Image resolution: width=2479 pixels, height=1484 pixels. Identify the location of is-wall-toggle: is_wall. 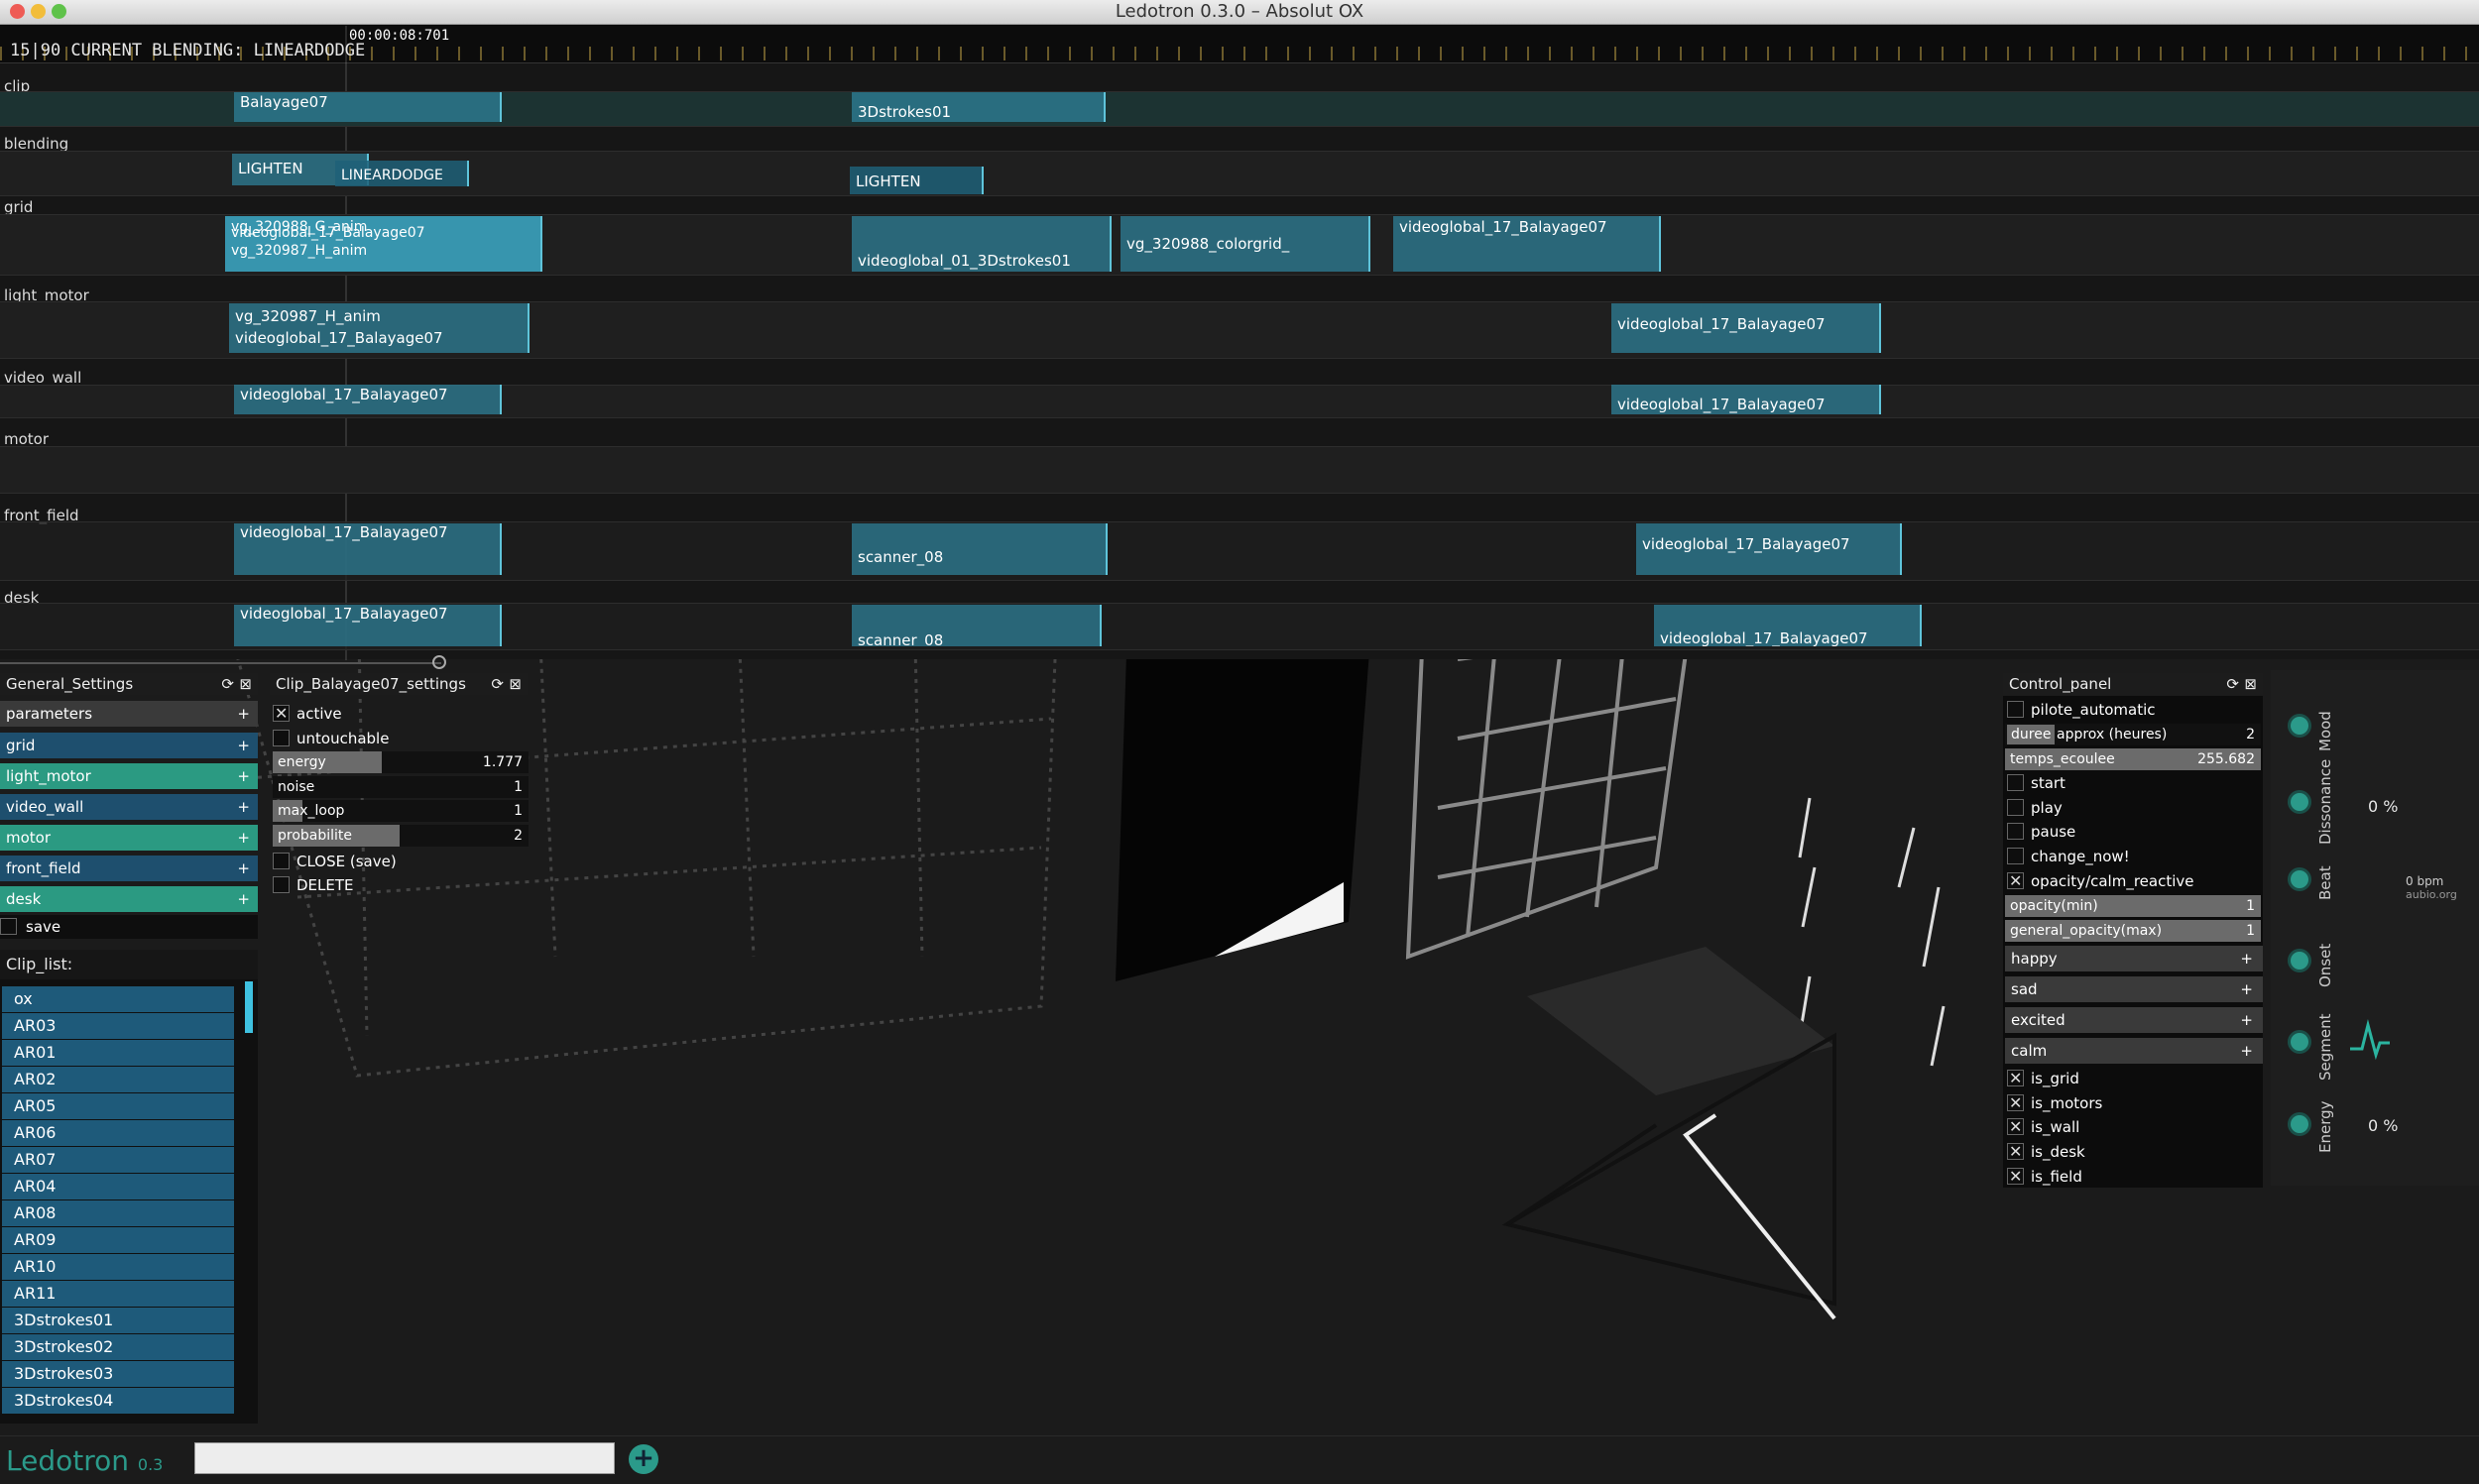
(2135, 1127).